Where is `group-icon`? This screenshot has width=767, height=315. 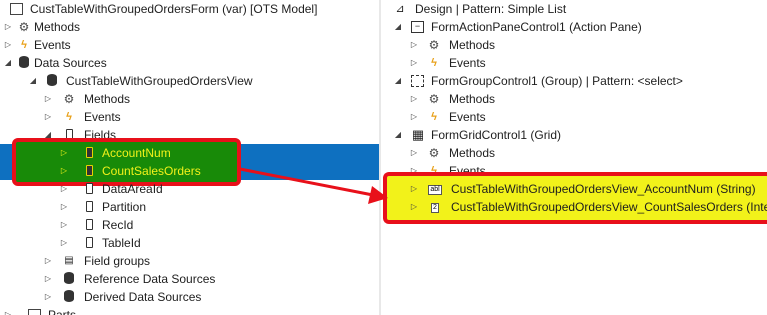
group-icon is located at coordinates (417, 81).